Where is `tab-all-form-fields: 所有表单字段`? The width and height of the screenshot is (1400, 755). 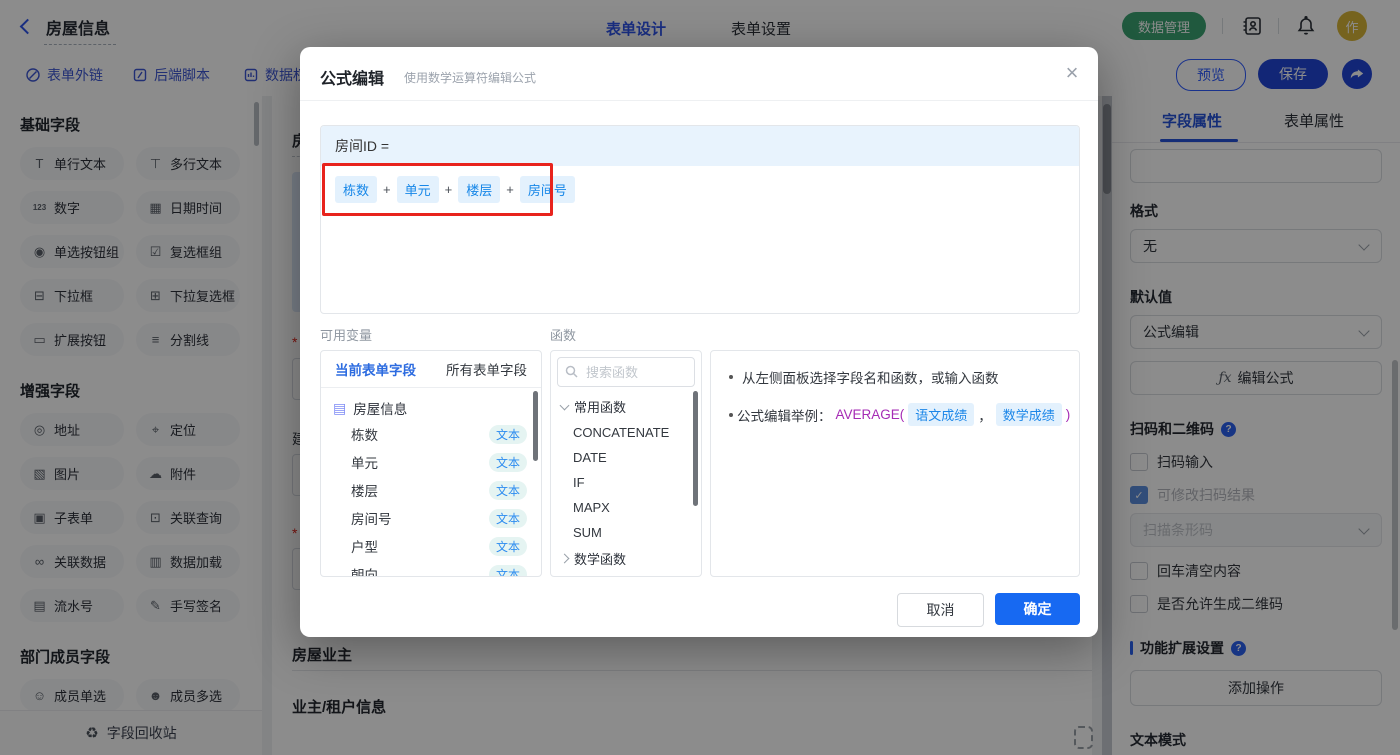 tab-all-form-fields: 所有表单字段 is located at coordinates (486, 369).